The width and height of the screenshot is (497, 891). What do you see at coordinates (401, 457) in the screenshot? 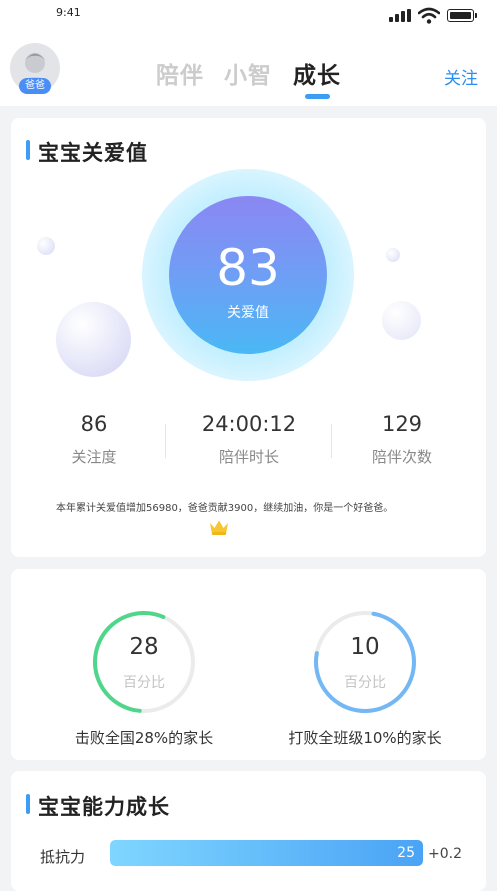
I see `stat-count-label: 陪伴次数` at bounding box center [401, 457].